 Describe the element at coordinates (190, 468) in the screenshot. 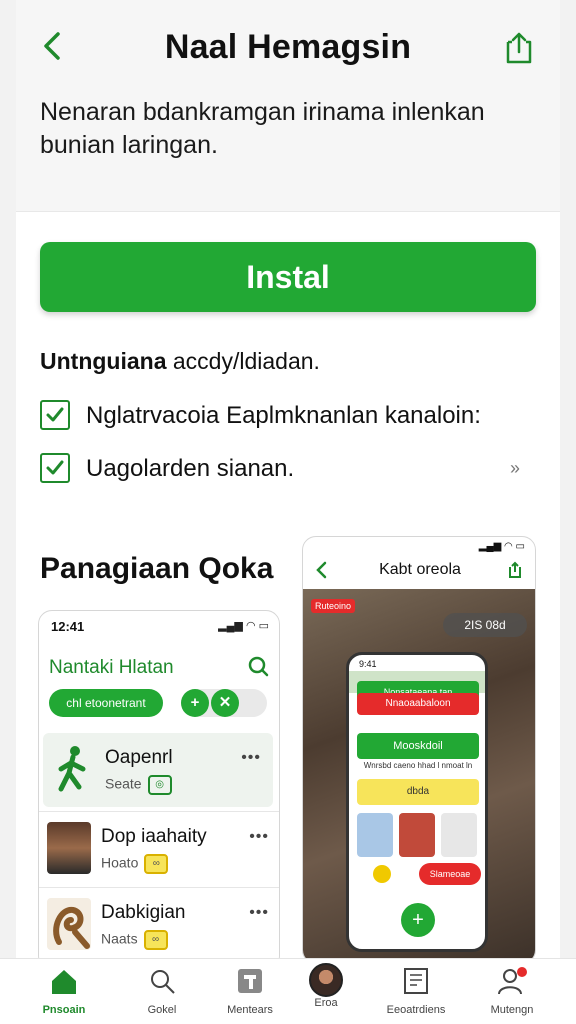

I see `checkbox-2-label: Uagolarden sianan.` at that location.